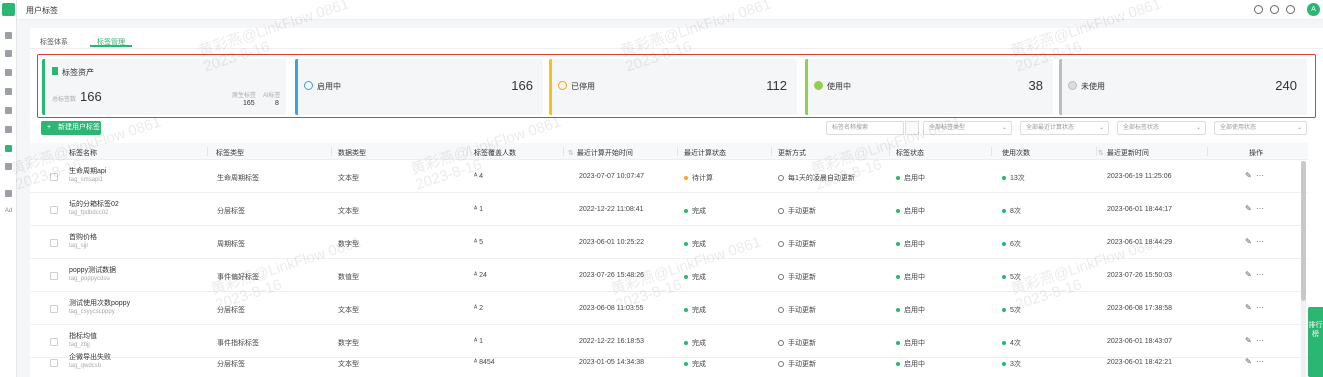  Describe the element at coordinates (705, 153) in the screenshot. I see `col-calc-status: 最近计算状态` at that location.